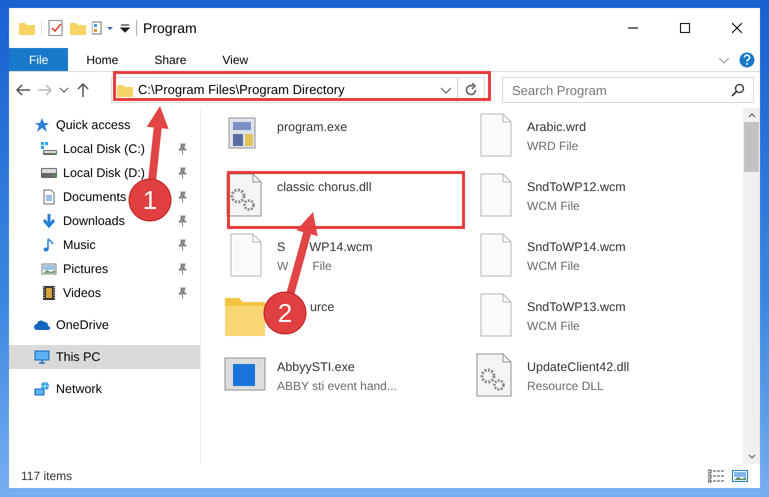  What do you see at coordinates (578, 367) in the screenshot?
I see `file-name: UpdateClient42.dll` at bounding box center [578, 367].